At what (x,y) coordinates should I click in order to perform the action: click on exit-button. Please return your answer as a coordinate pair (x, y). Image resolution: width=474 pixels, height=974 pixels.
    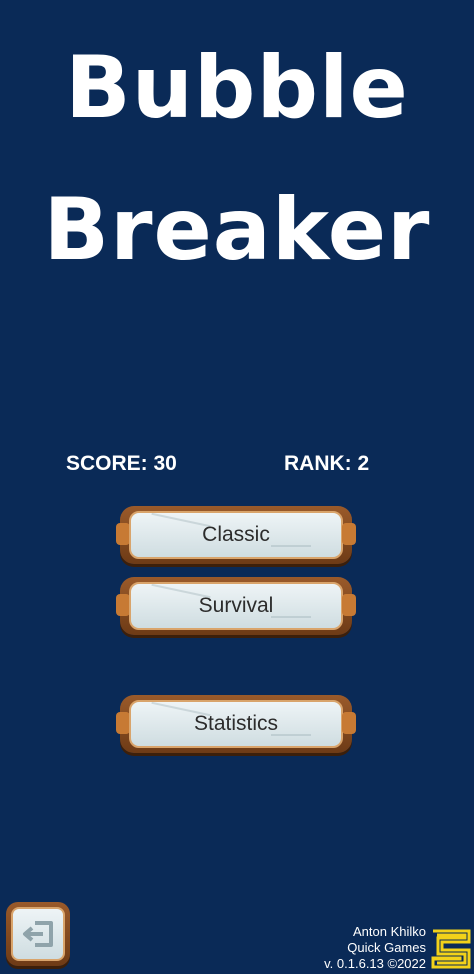
    Looking at the image, I should click on (38, 934).